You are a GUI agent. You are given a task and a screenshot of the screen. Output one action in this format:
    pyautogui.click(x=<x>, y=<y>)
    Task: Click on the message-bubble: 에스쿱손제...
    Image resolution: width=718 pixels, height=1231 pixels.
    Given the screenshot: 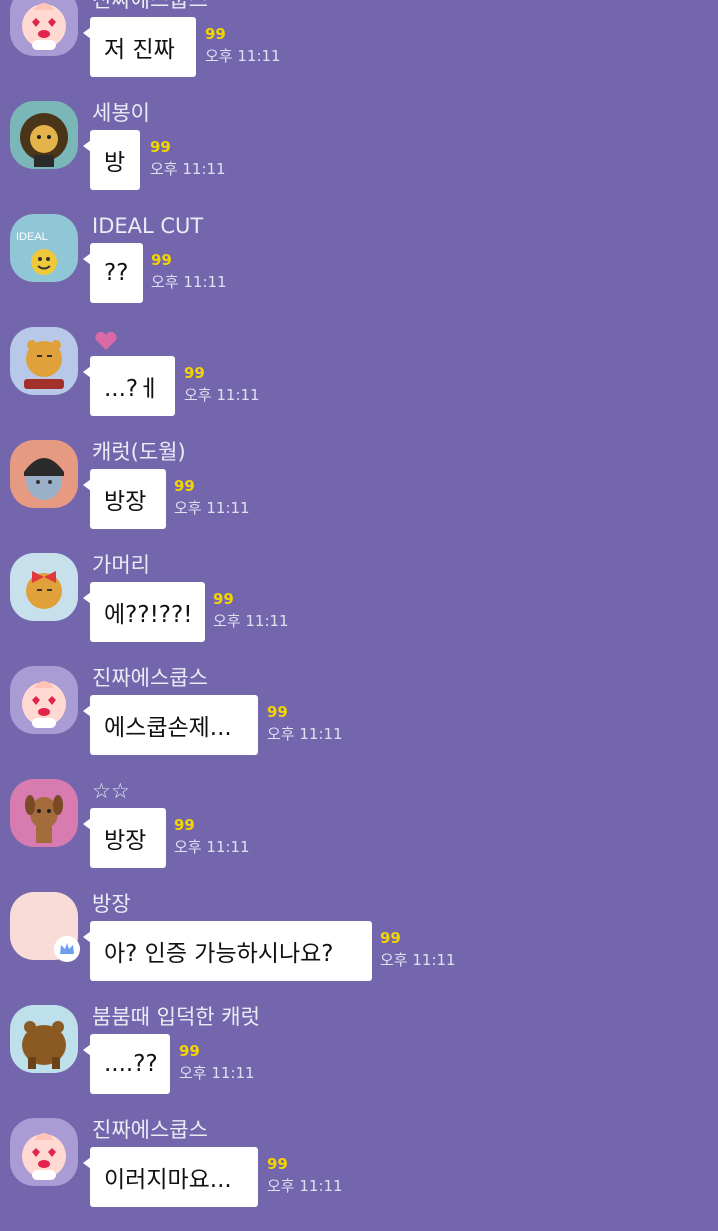 What is the action you would take?
    pyautogui.click(x=170, y=725)
    